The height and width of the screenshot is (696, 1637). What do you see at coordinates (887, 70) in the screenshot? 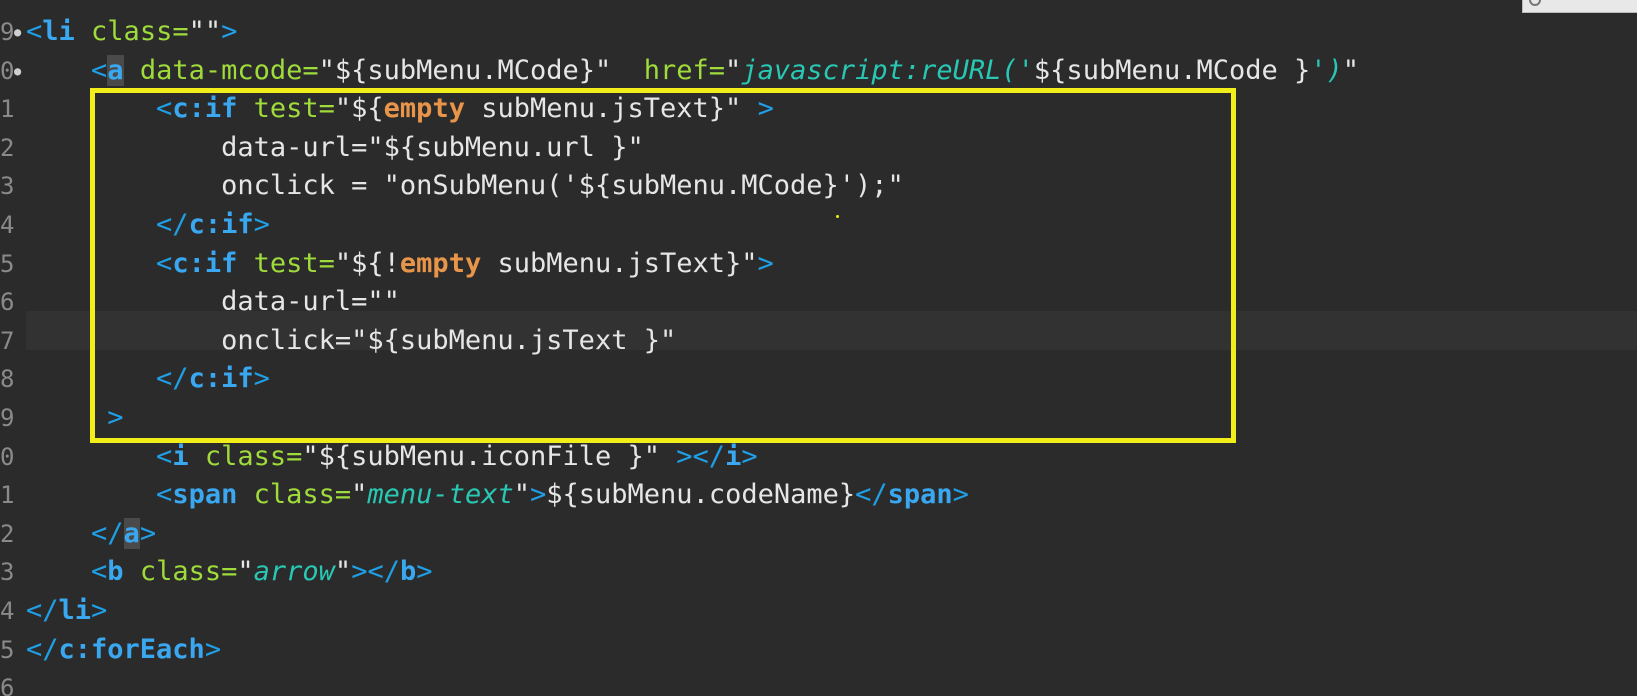
I see `code-token: javascript:reURL('` at bounding box center [887, 70].